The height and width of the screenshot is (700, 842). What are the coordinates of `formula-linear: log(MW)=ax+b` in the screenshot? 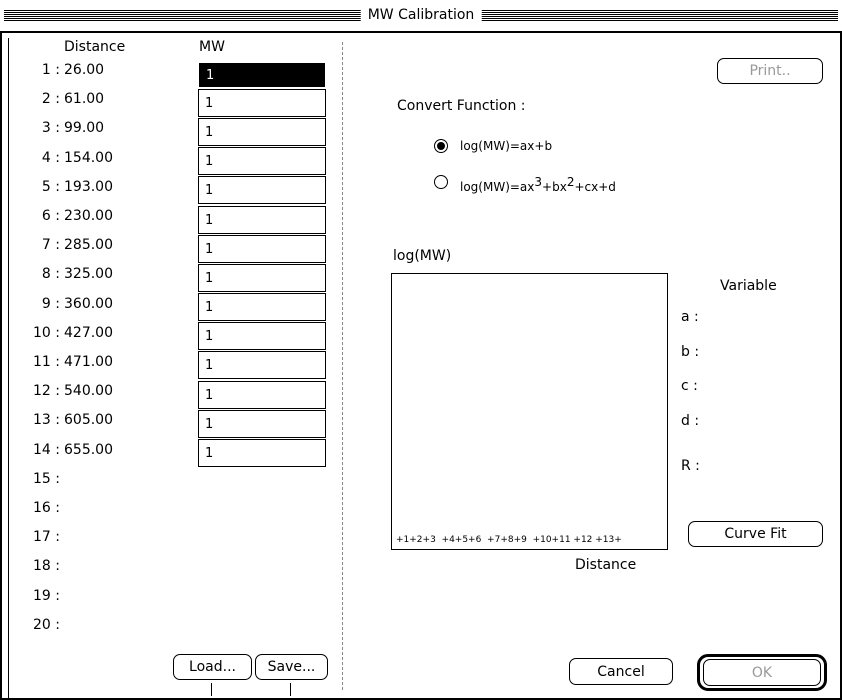 It's located at (506, 146).